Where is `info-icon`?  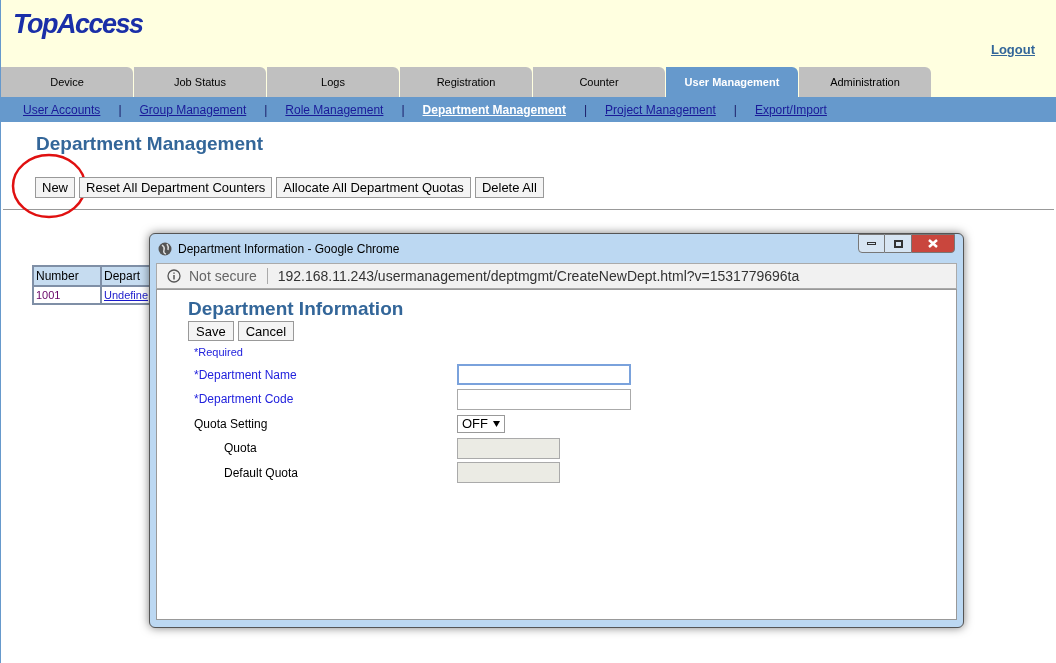
info-icon is located at coordinates (174, 276).